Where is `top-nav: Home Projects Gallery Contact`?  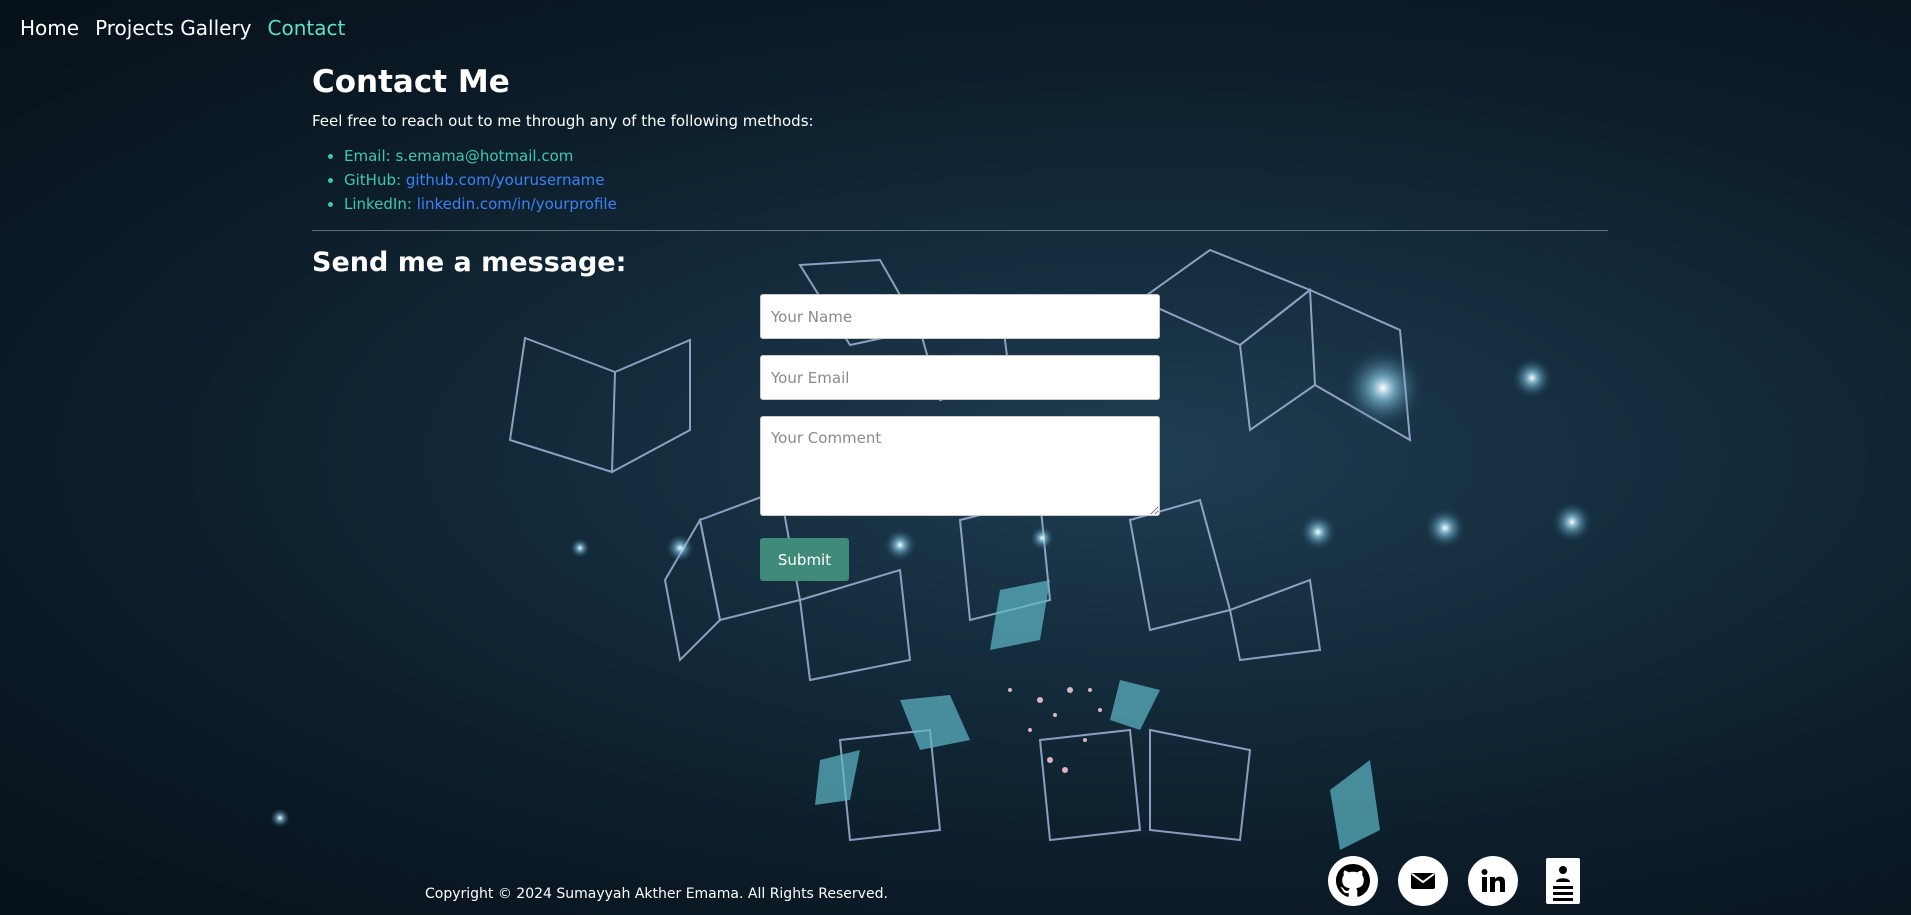 top-nav: Home Projects Gallery Contact is located at coordinates (182, 28).